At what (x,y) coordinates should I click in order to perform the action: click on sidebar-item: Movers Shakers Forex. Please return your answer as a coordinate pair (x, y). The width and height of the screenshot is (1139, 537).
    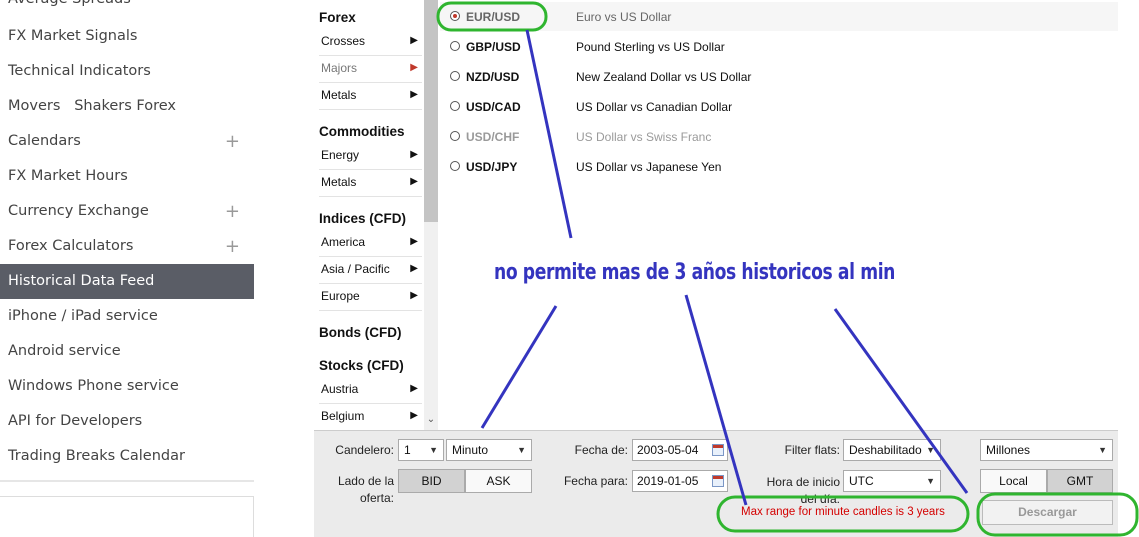
    Looking at the image, I should click on (127, 106).